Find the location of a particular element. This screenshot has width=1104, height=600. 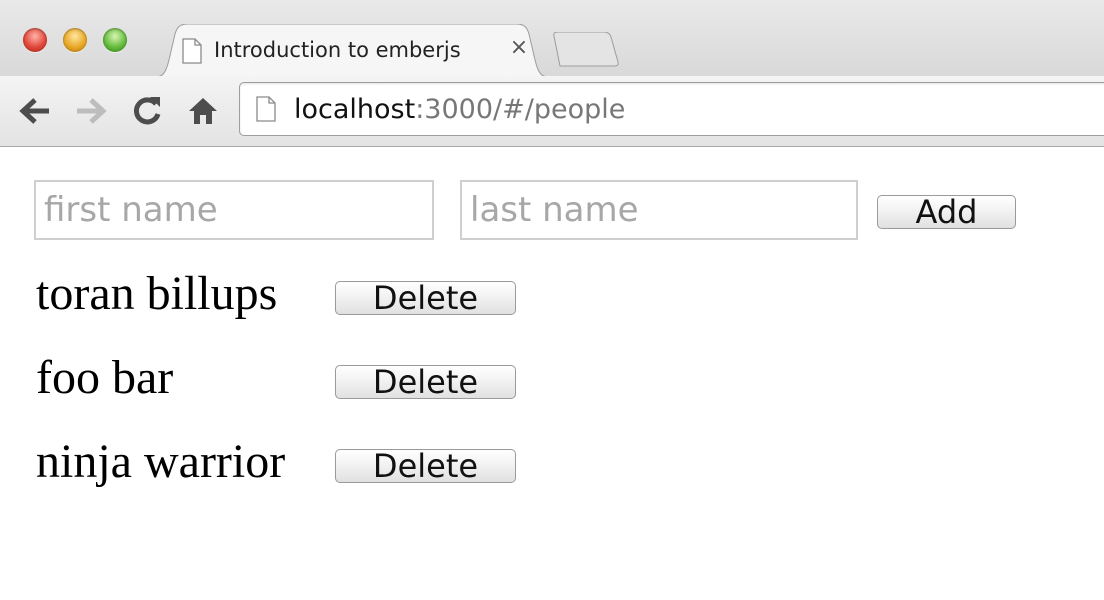

tab-strip: Introduction to emberjs × is located at coordinates (552, 39).